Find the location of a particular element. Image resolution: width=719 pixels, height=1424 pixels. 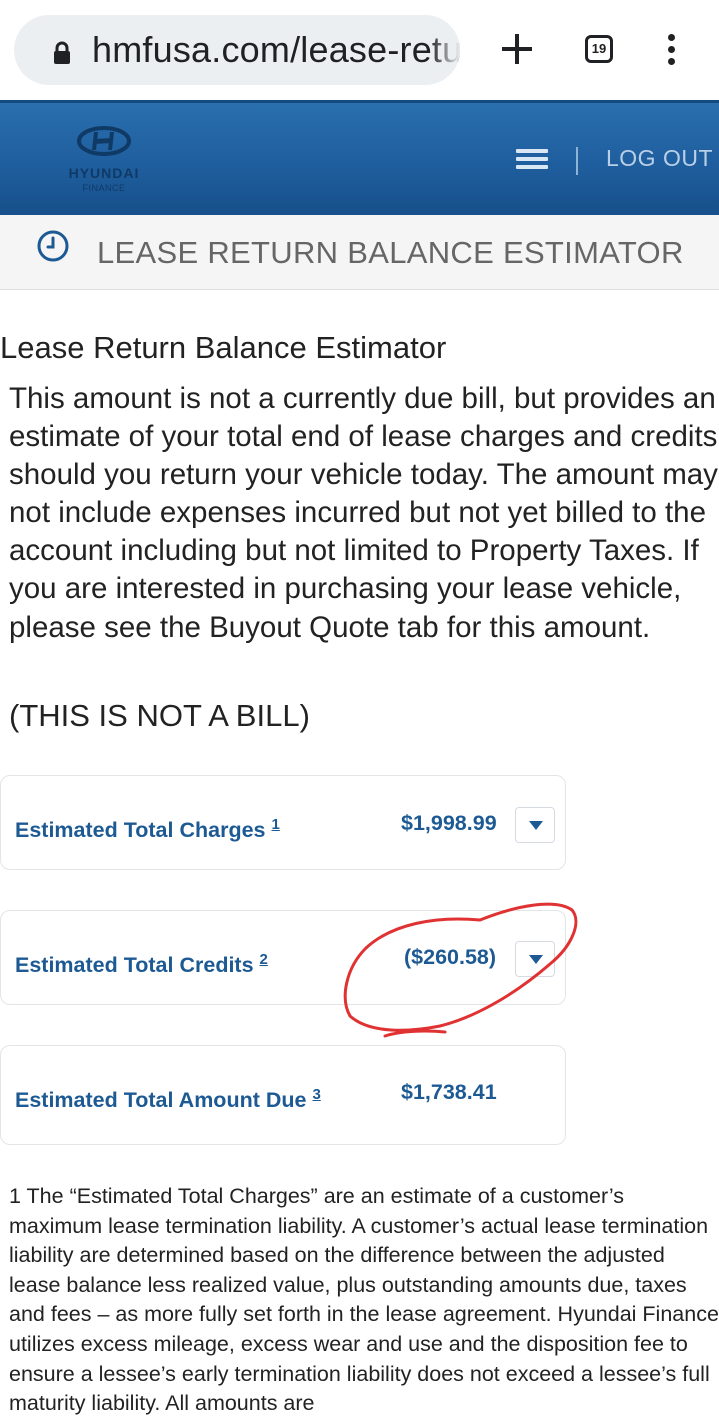

amount-due-row: Estimated Total Amount Due 3 $1,738.41 is located at coordinates (283, 1095).